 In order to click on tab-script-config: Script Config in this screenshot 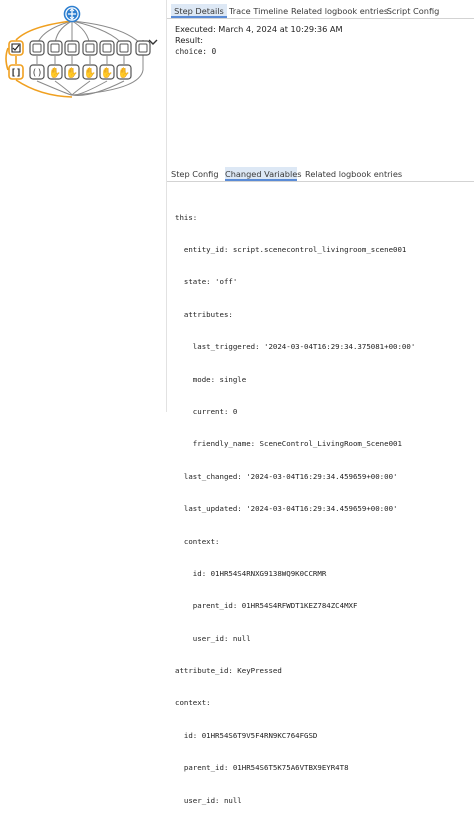, I will do `click(413, 11)`.